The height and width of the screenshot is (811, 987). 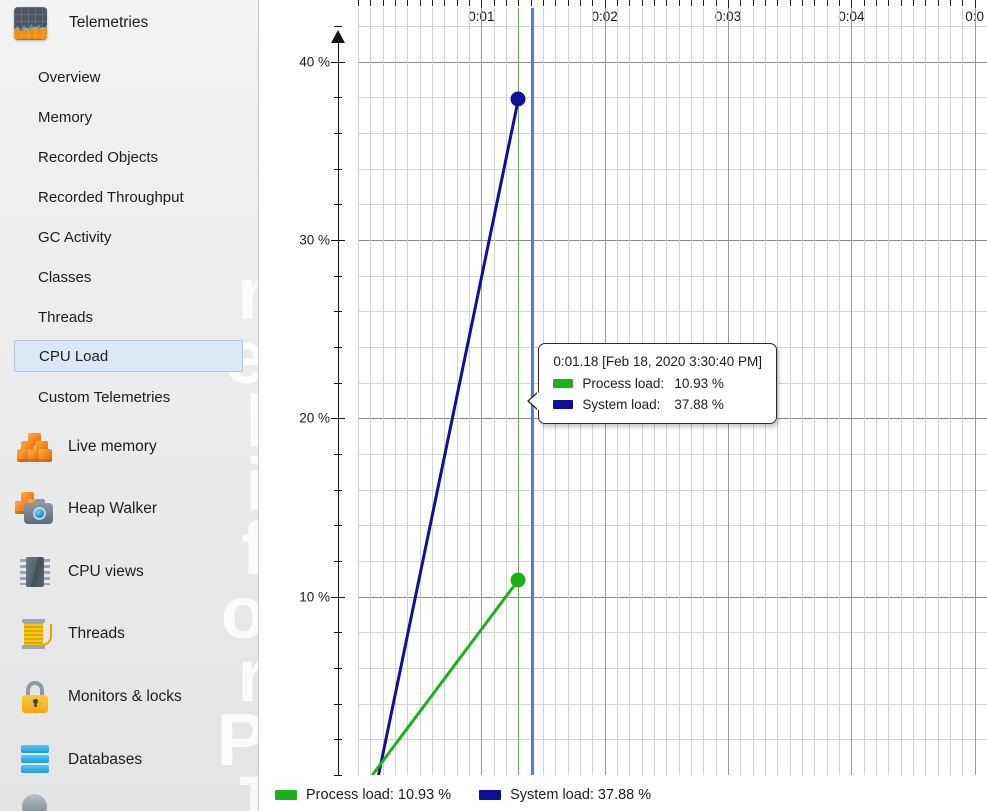 I want to click on sidebar-item-classes: Classes, so click(x=128, y=277).